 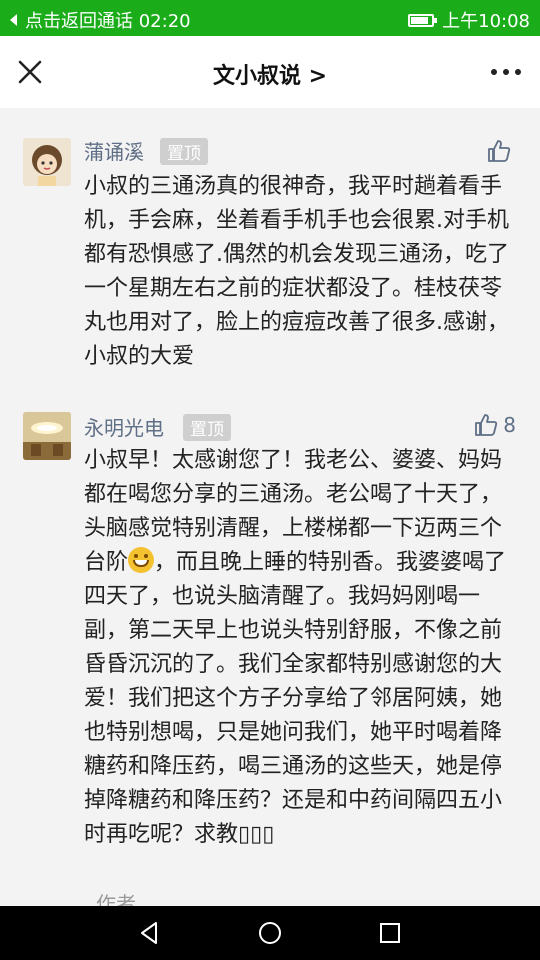 What do you see at coordinates (141, 560) in the screenshot?
I see `grinning-face-icon` at bounding box center [141, 560].